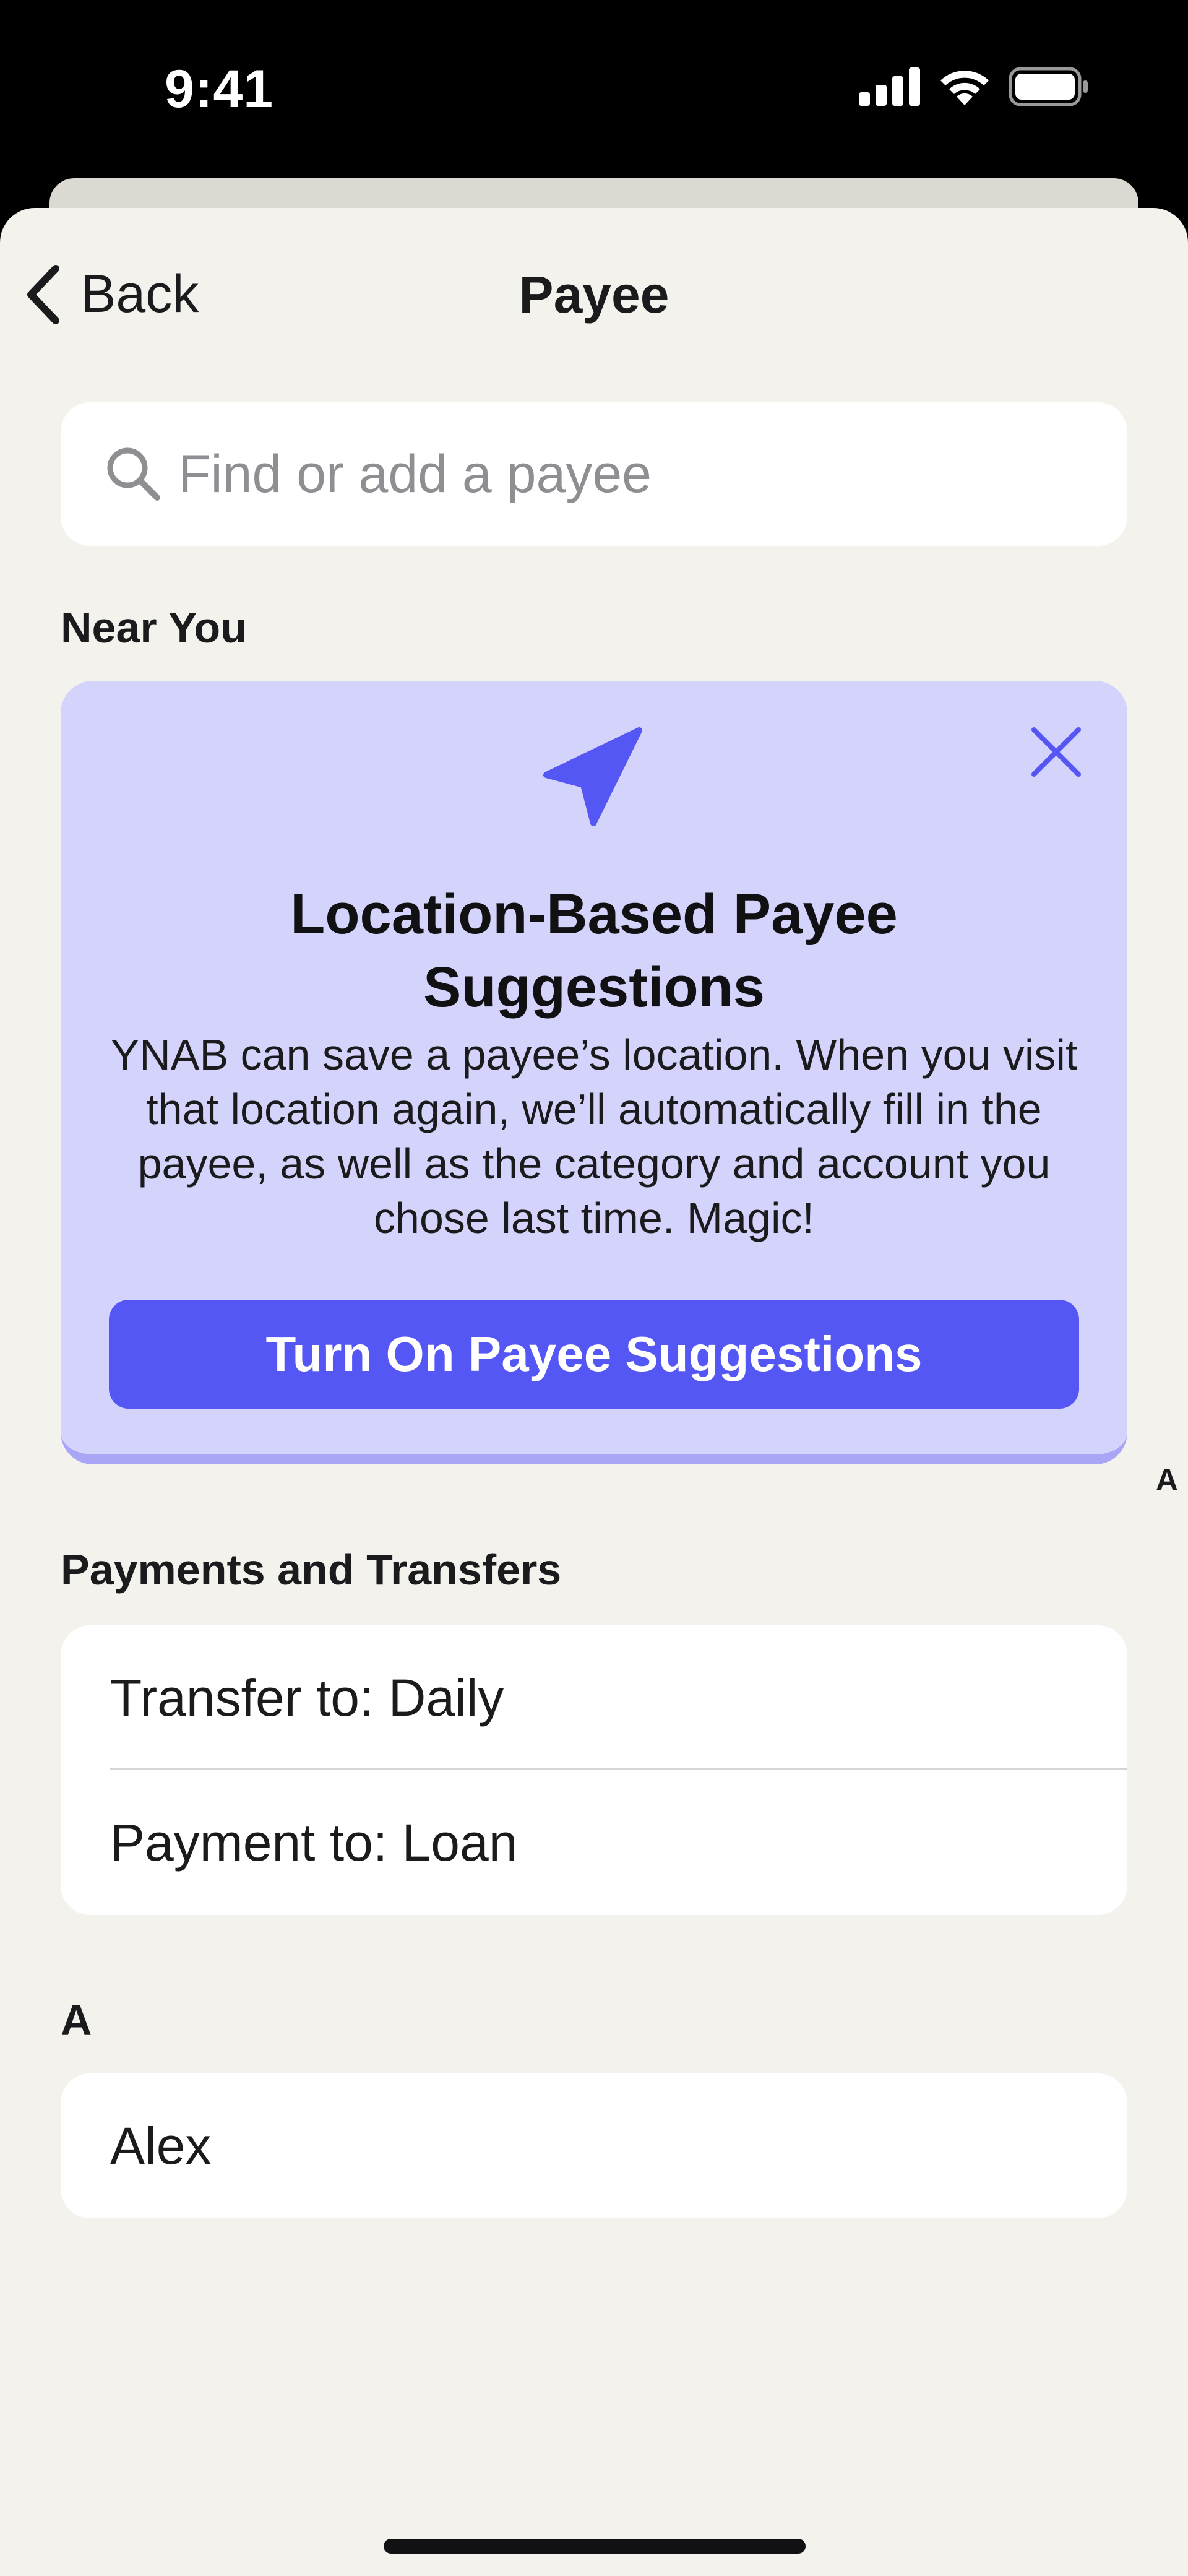 The width and height of the screenshot is (1188, 2576). I want to click on status-time: 9:41, so click(220, 89).